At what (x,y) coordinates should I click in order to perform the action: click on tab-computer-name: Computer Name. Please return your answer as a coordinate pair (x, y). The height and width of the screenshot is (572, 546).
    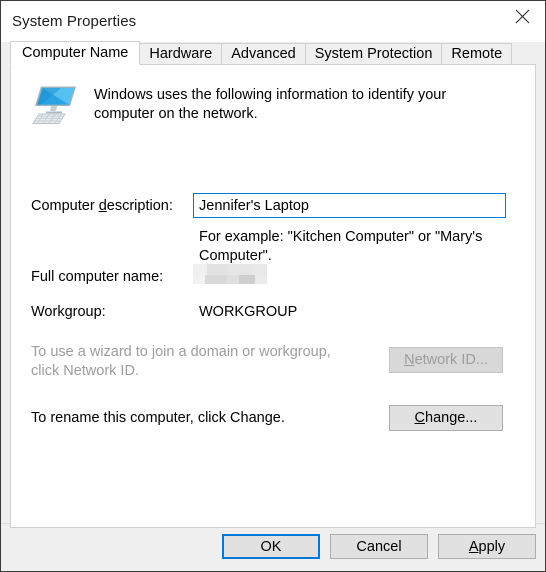
    Looking at the image, I should click on (75, 53).